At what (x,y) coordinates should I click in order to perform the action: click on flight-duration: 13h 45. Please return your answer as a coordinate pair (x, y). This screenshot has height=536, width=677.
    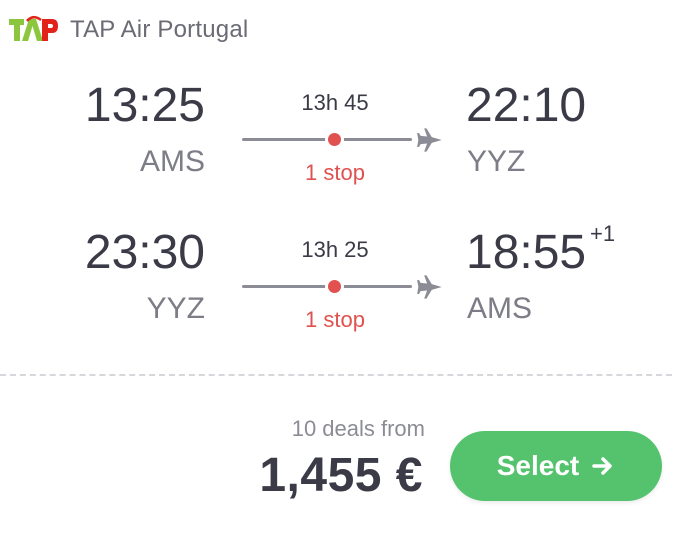
    Looking at the image, I should click on (335, 102).